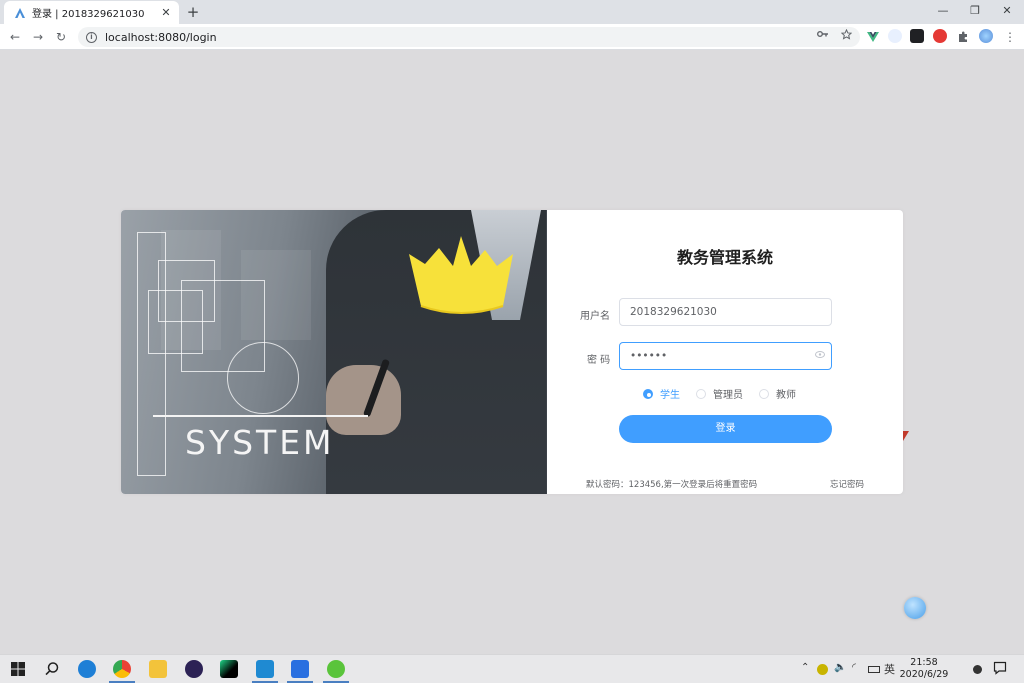  I want to click on wifi-icon: ◜, so click(854, 667).